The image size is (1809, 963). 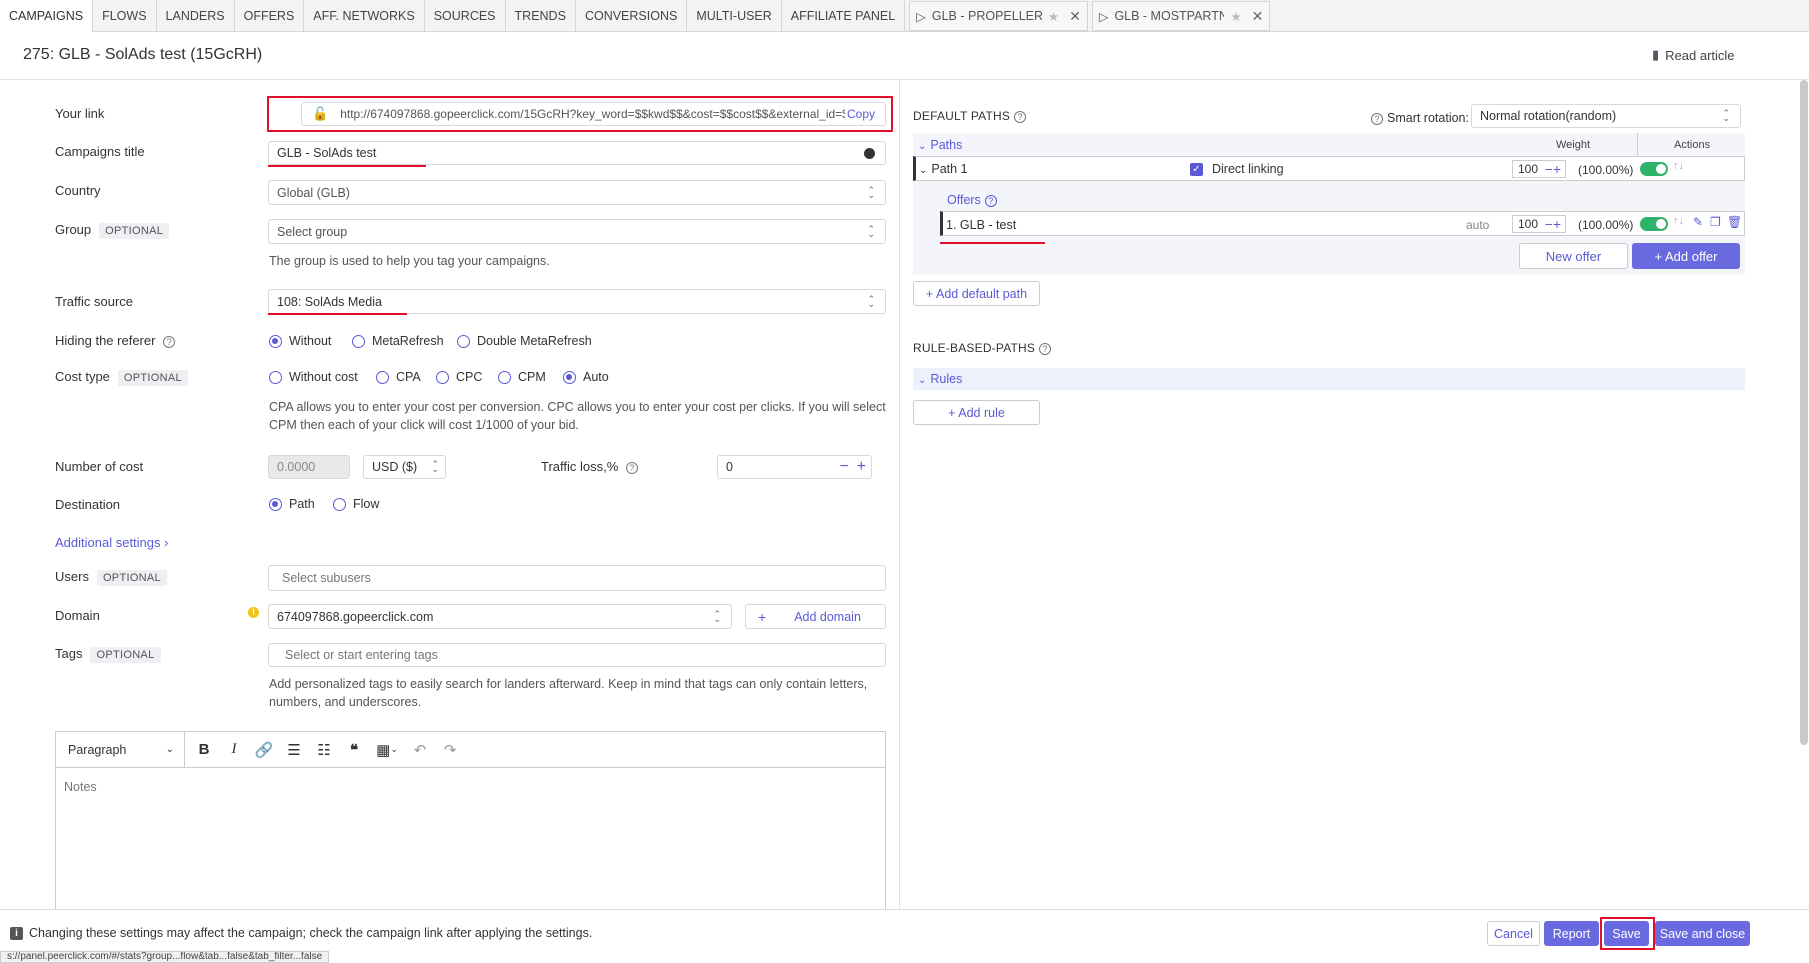 What do you see at coordinates (986, 16) in the screenshot?
I see `open-tab-title: GLB - PROPELLER T` at bounding box center [986, 16].